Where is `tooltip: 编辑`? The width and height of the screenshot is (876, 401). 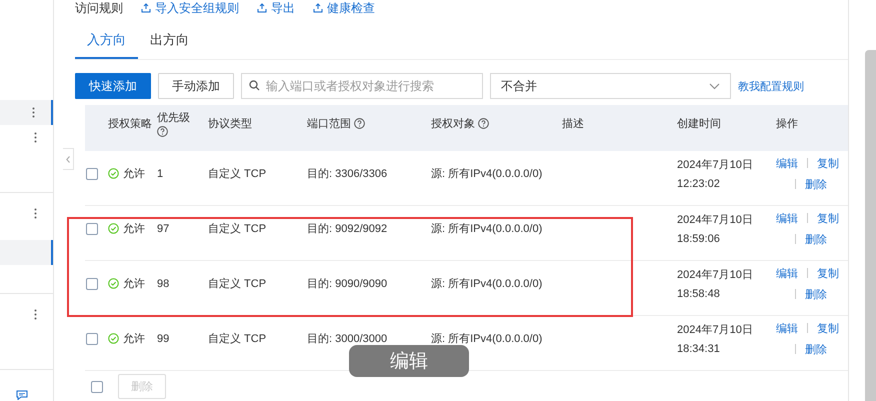 tooltip: 编辑 is located at coordinates (409, 361).